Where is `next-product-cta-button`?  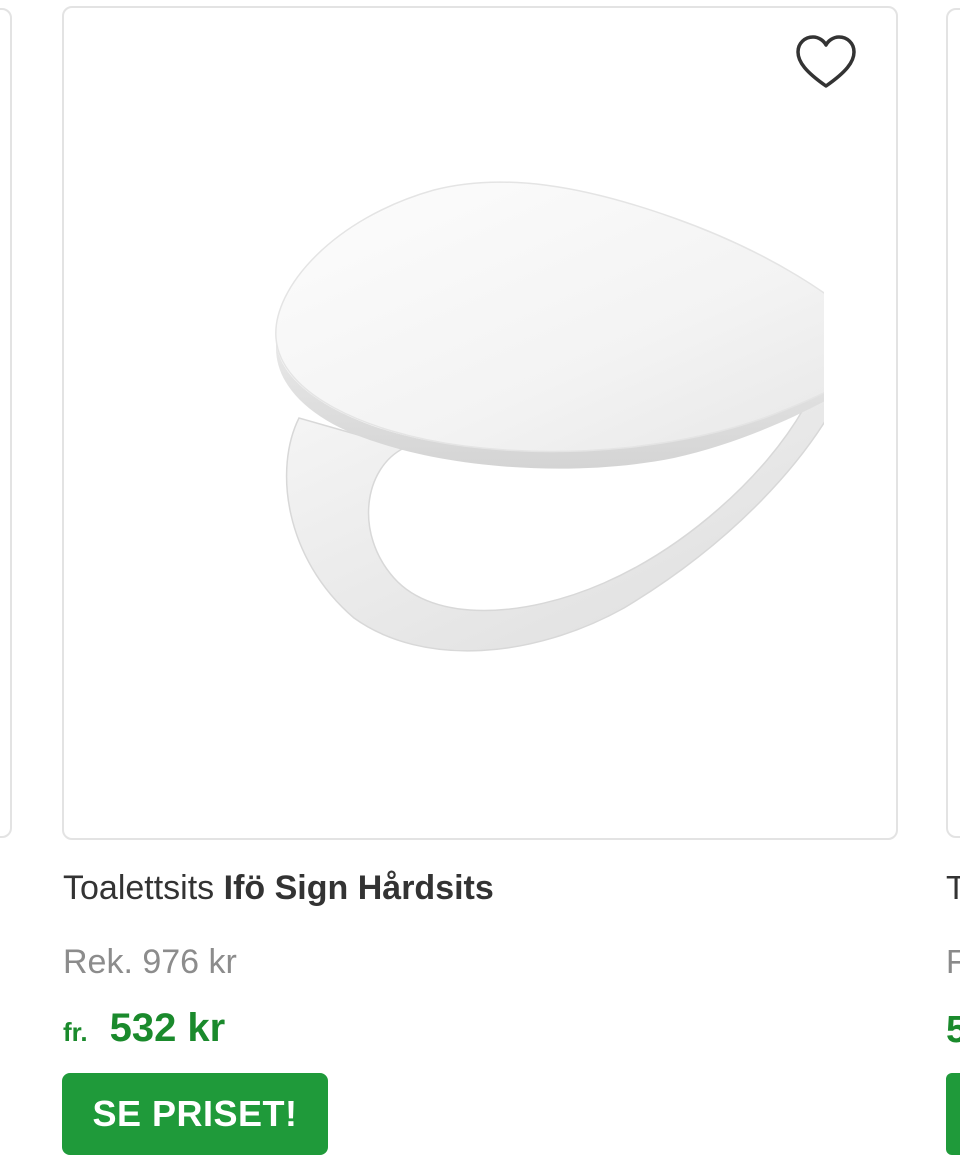 next-product-cta-button is located at coordinates (953, 1114).